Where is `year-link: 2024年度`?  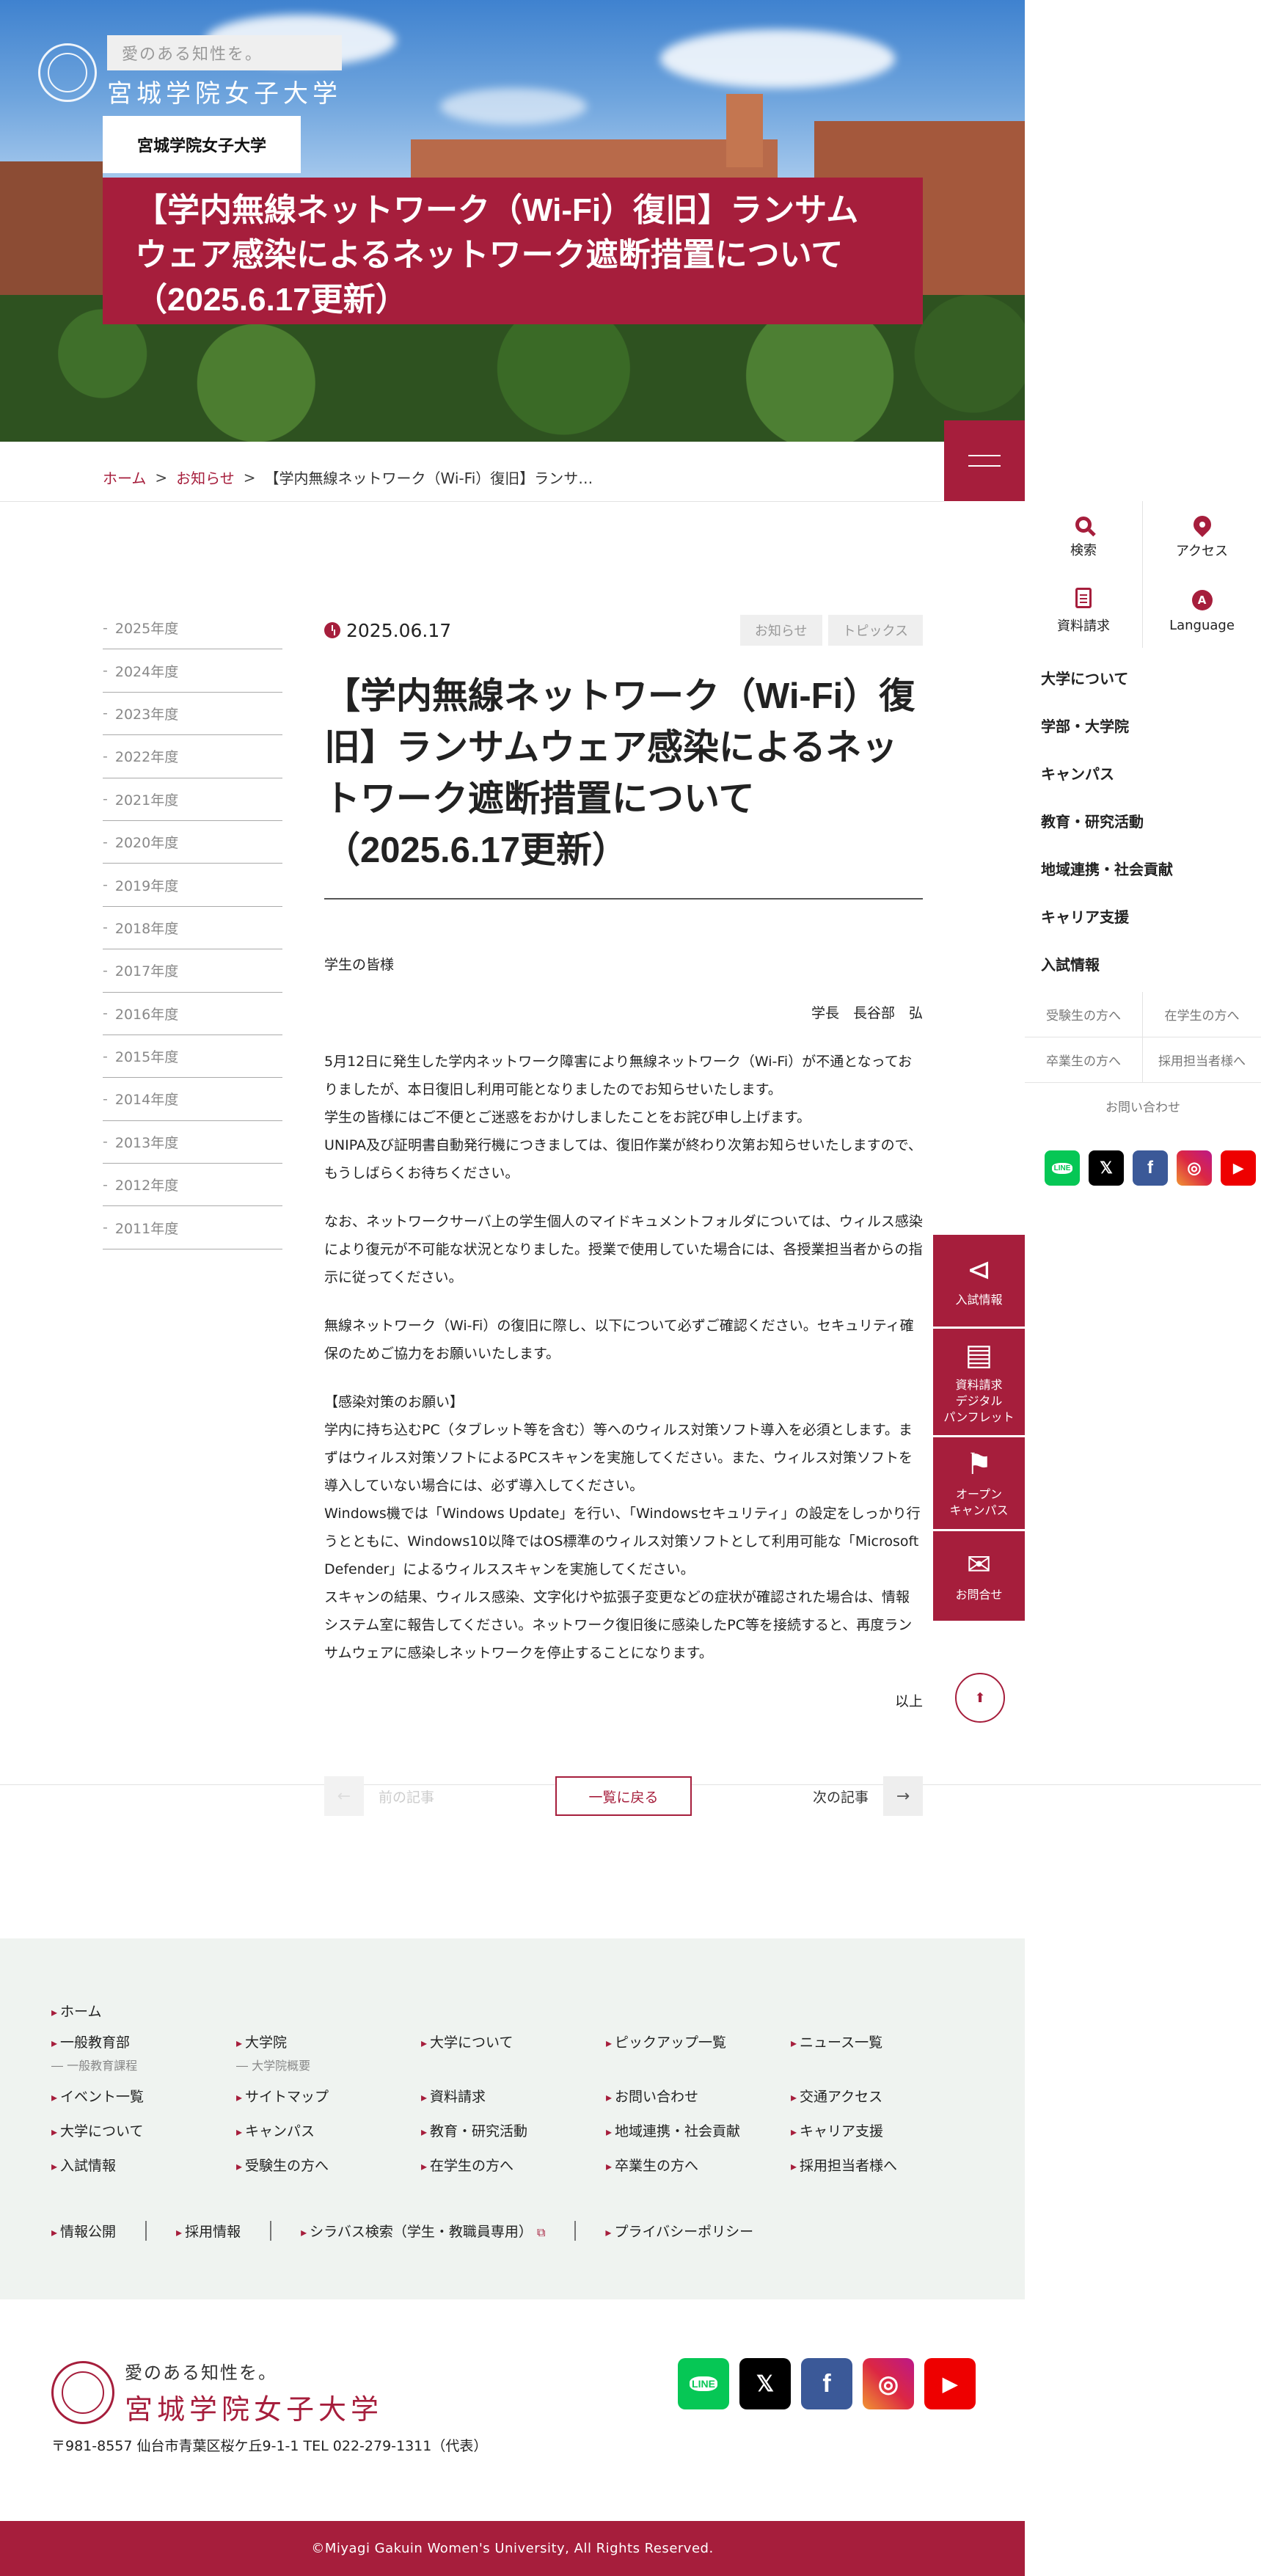
year-link: 2024年度 is located at coordinates (192, 671).